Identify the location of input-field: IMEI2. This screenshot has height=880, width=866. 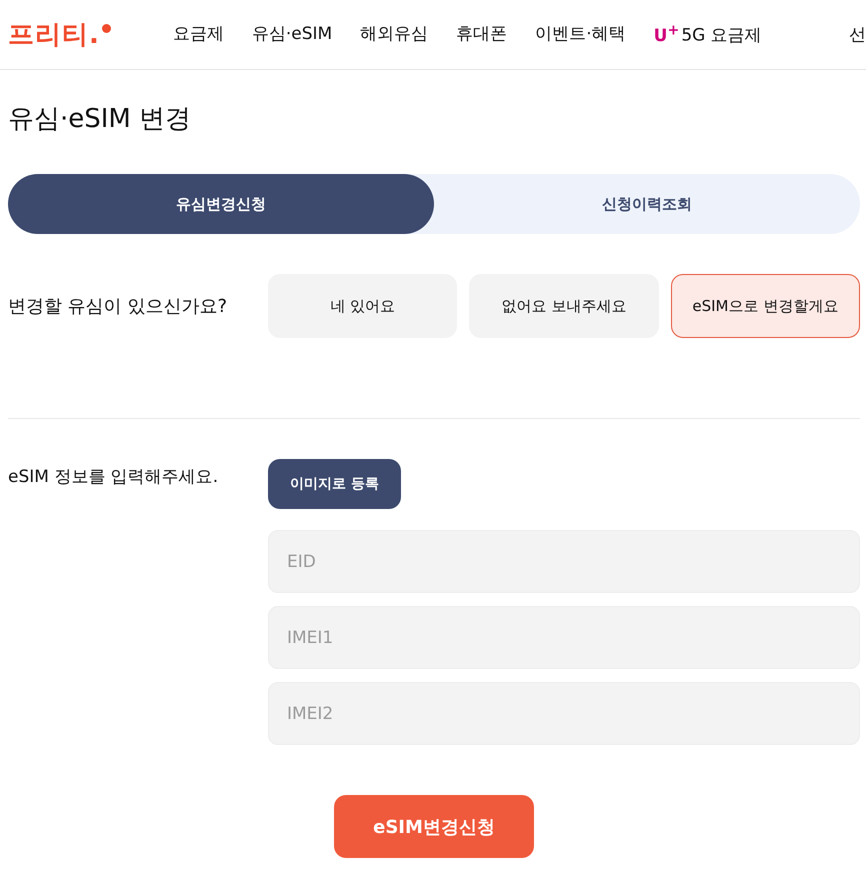
(564, 713).